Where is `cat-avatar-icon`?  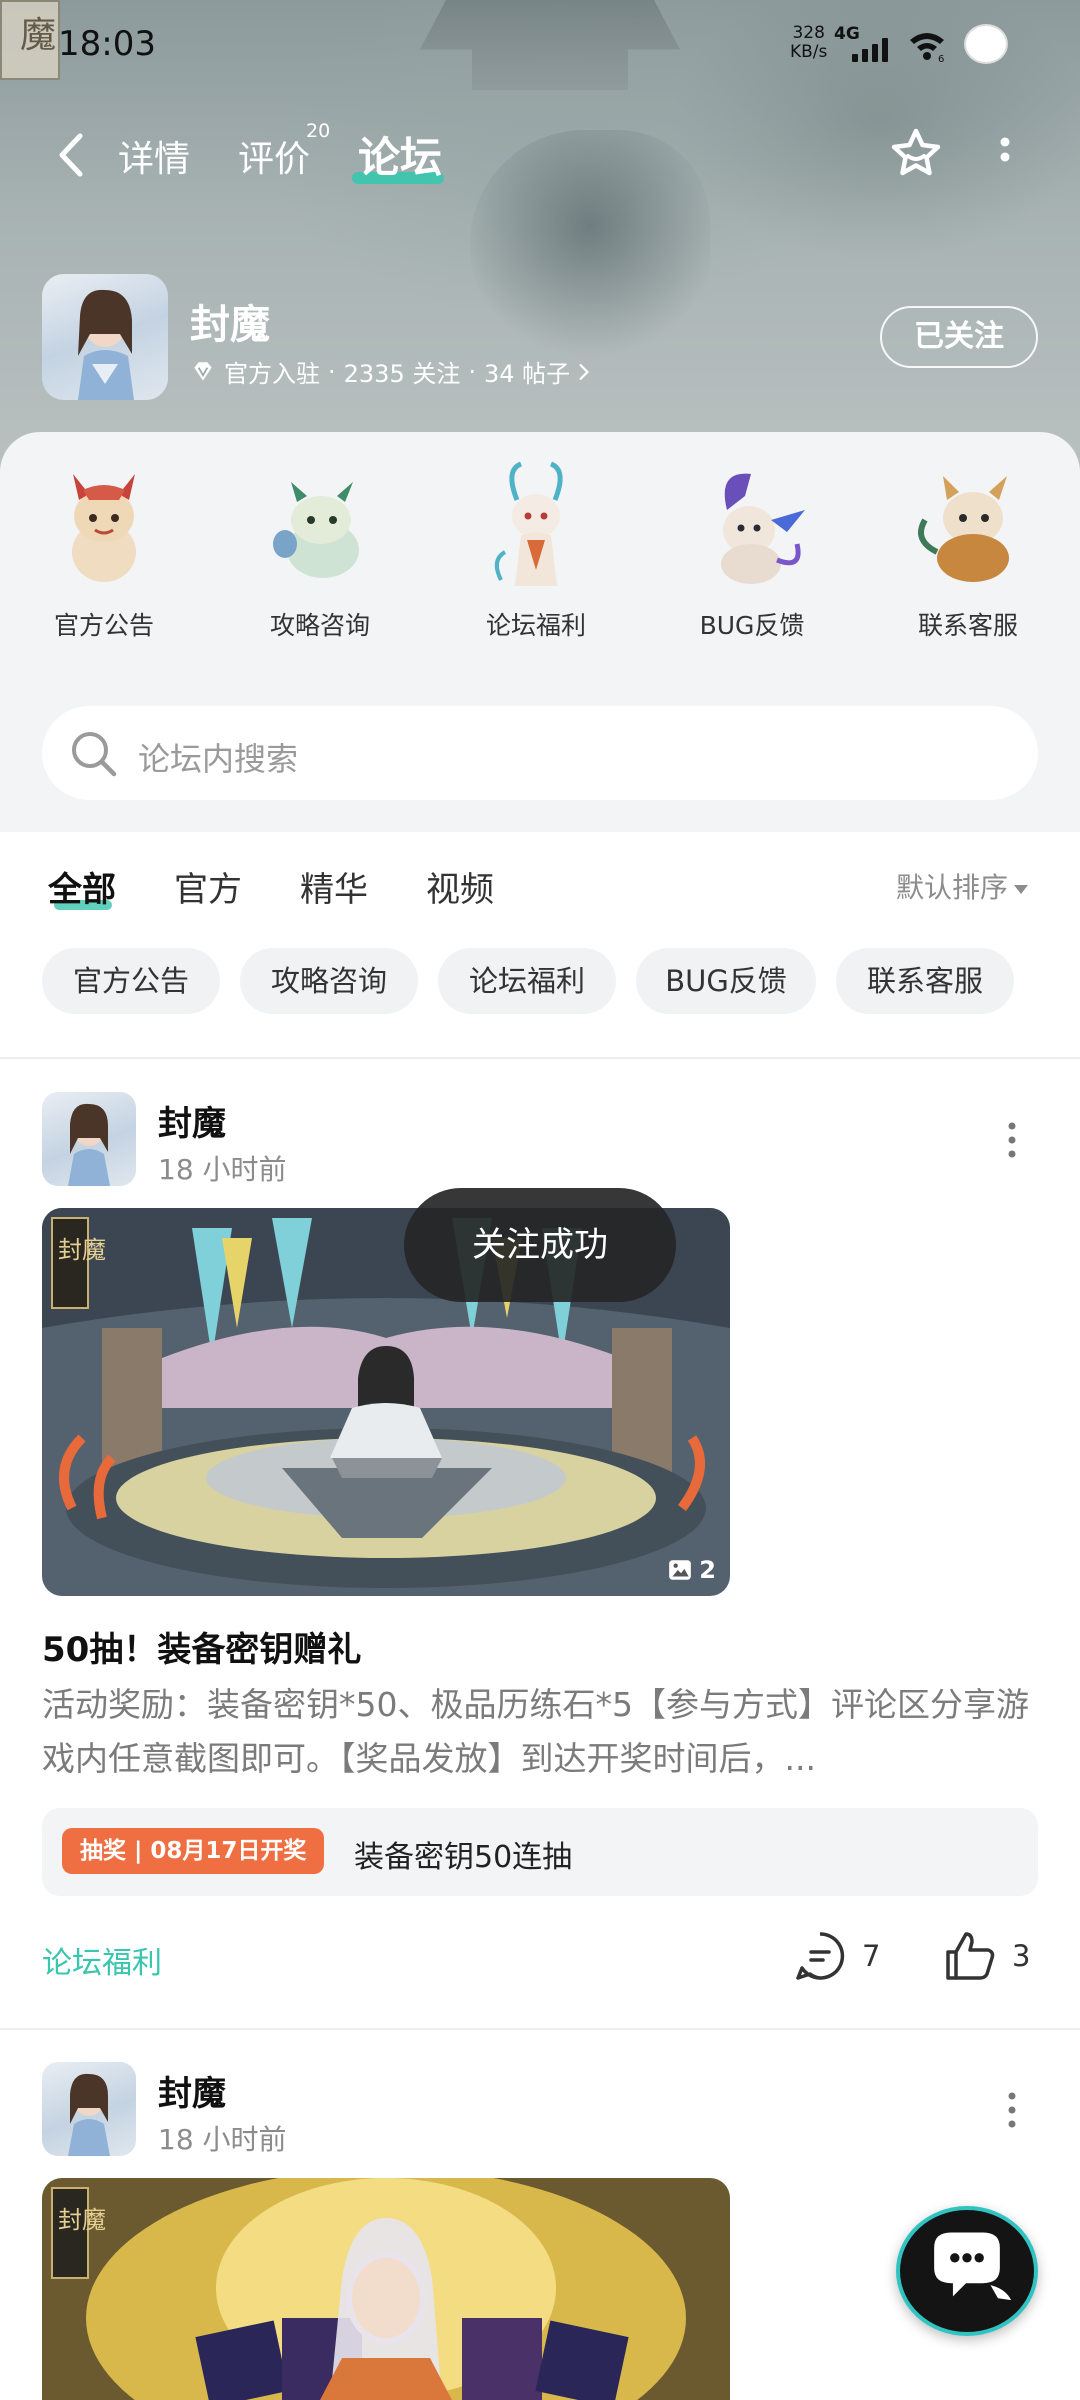 cat-avatar-icon is located at coordinates (986, 44).